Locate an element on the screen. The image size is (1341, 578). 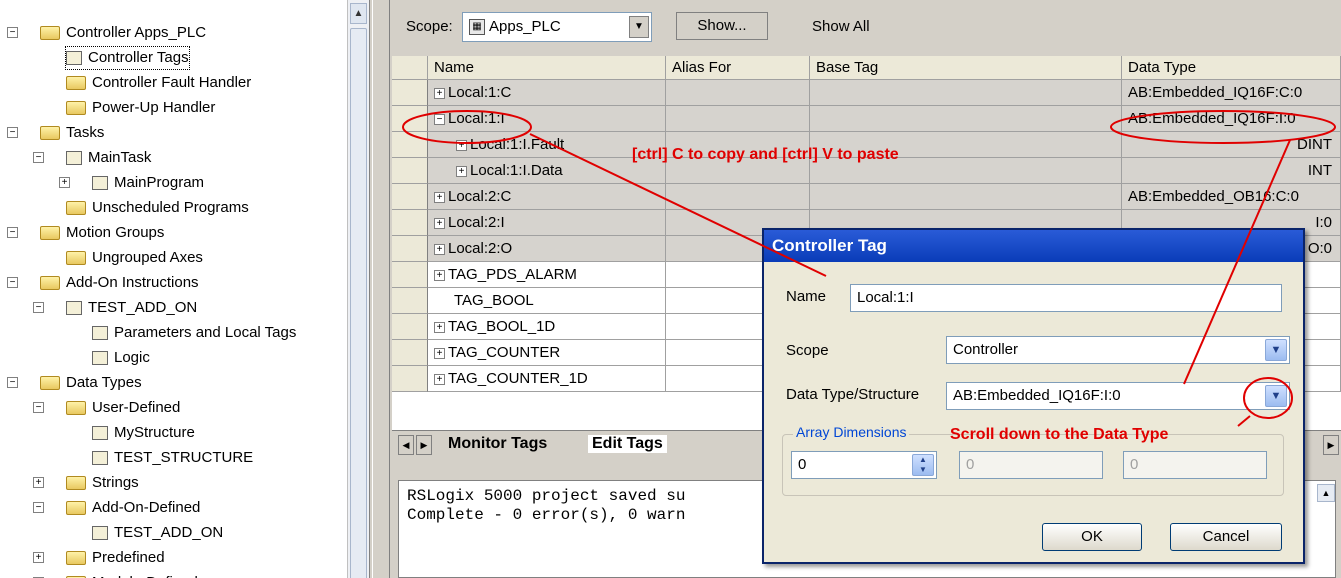
datatype-highlight-ellipse is located at coordinates (1223, 127).